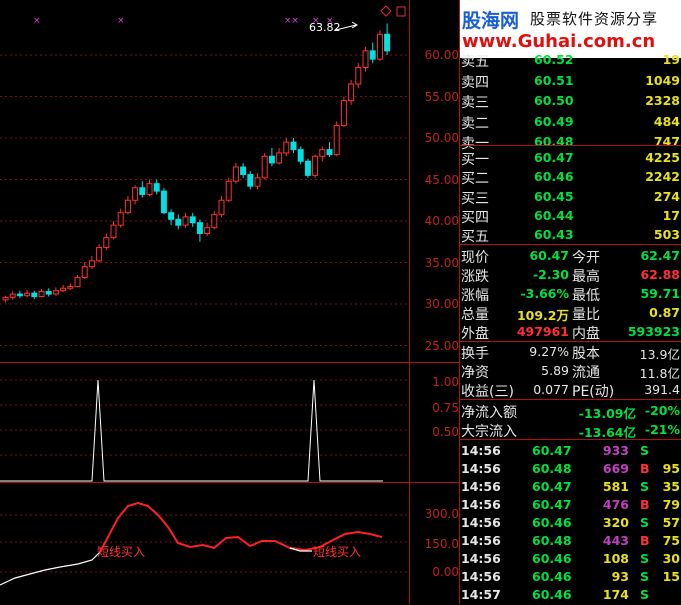  I want to click on order-book-row: 卖三 60.50 2328, so click(570, 102).